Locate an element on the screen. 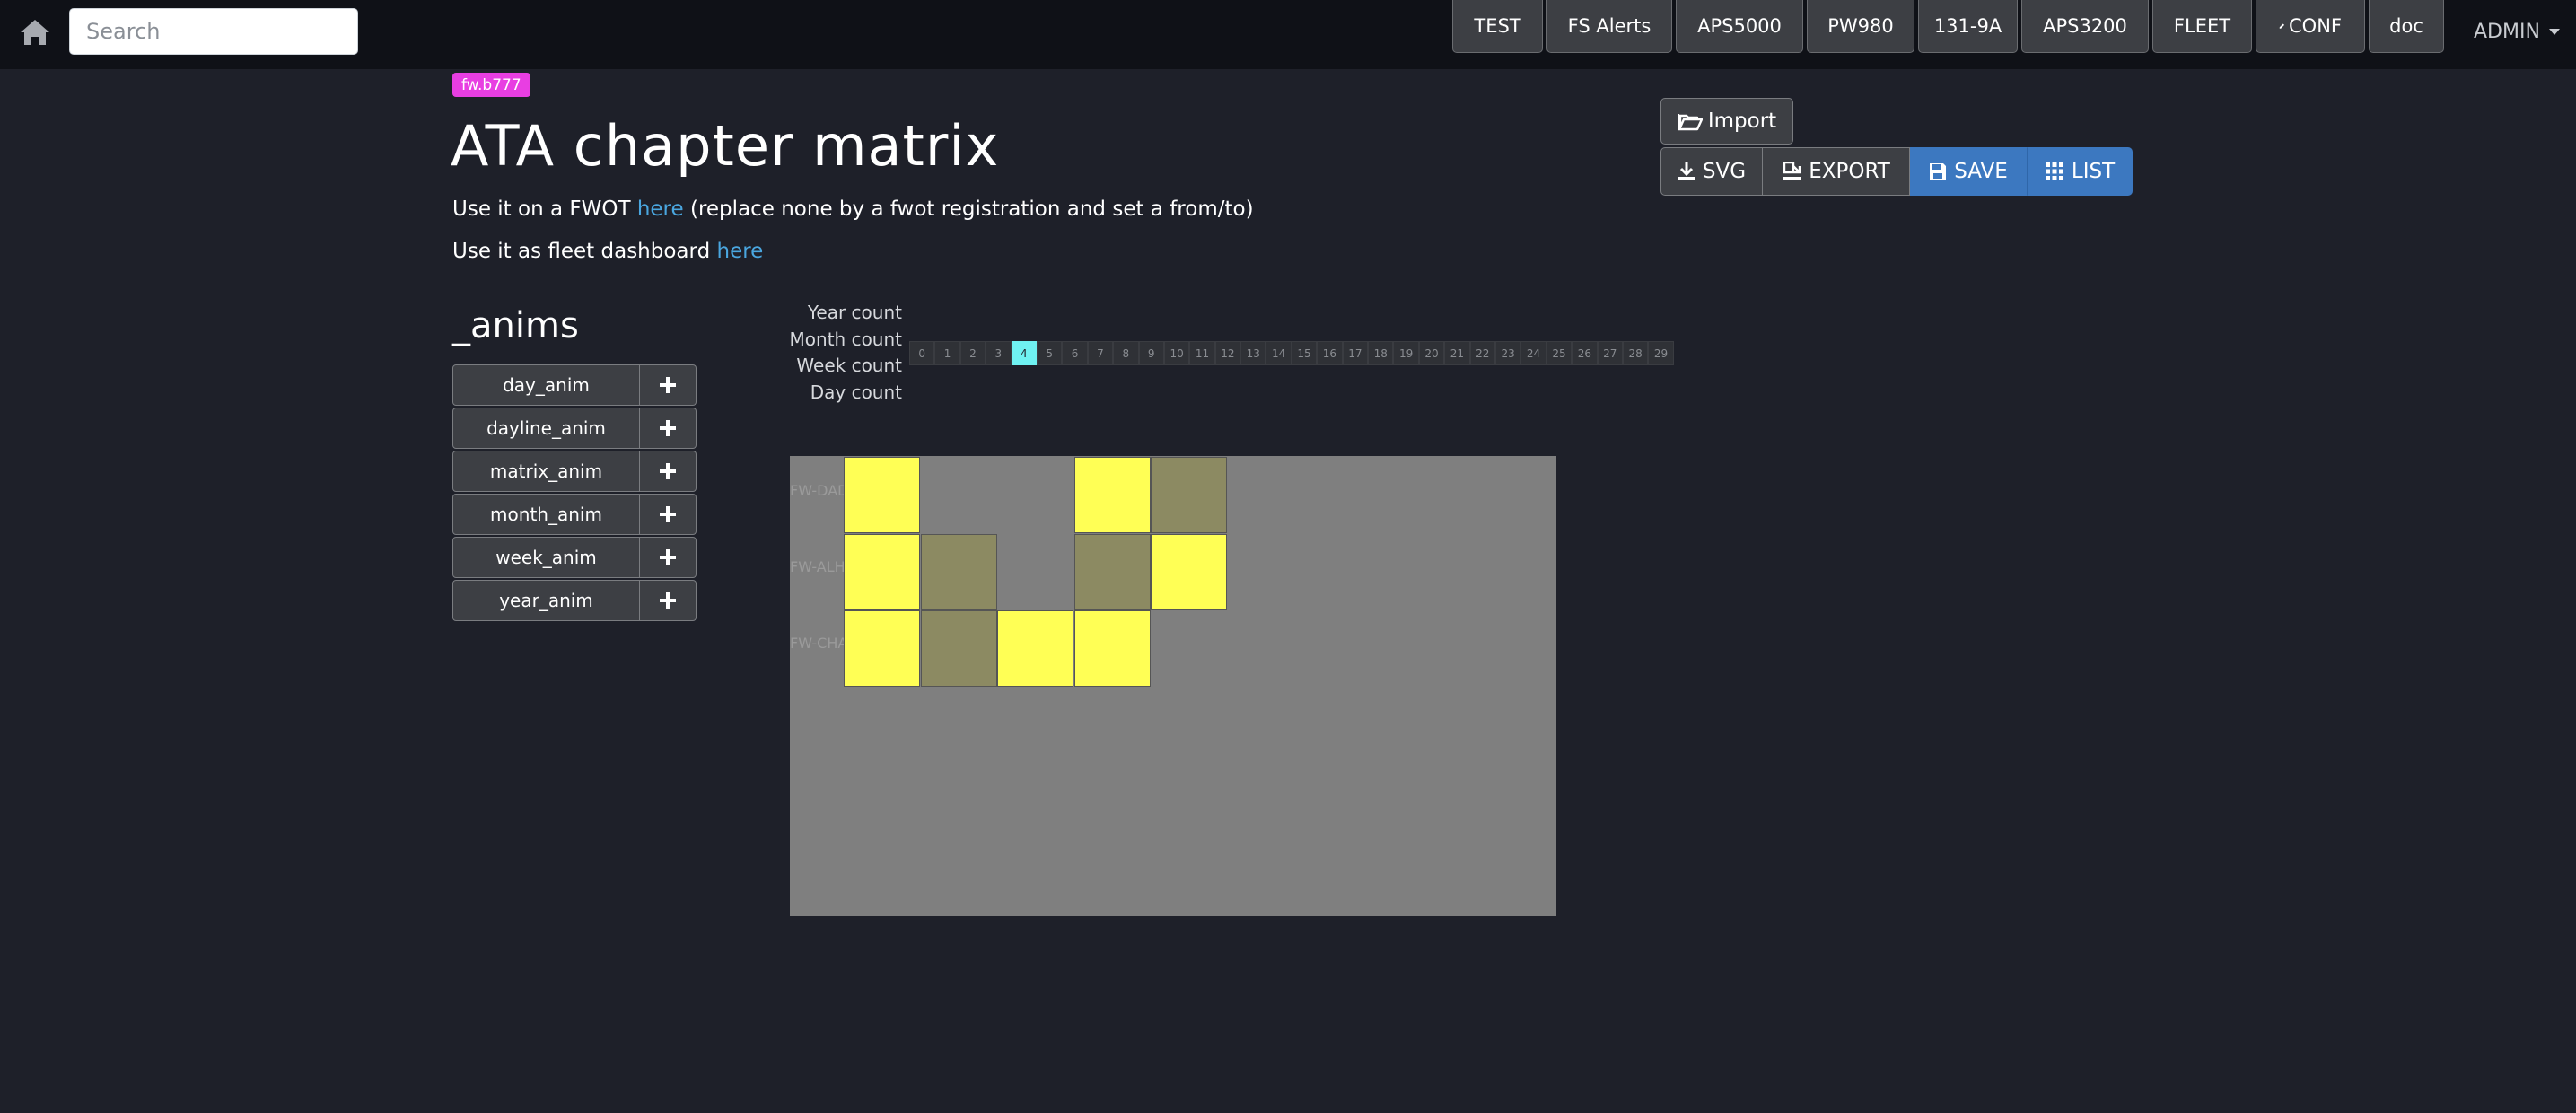  month-cell: 8 is located at coordinates (1126, 353).